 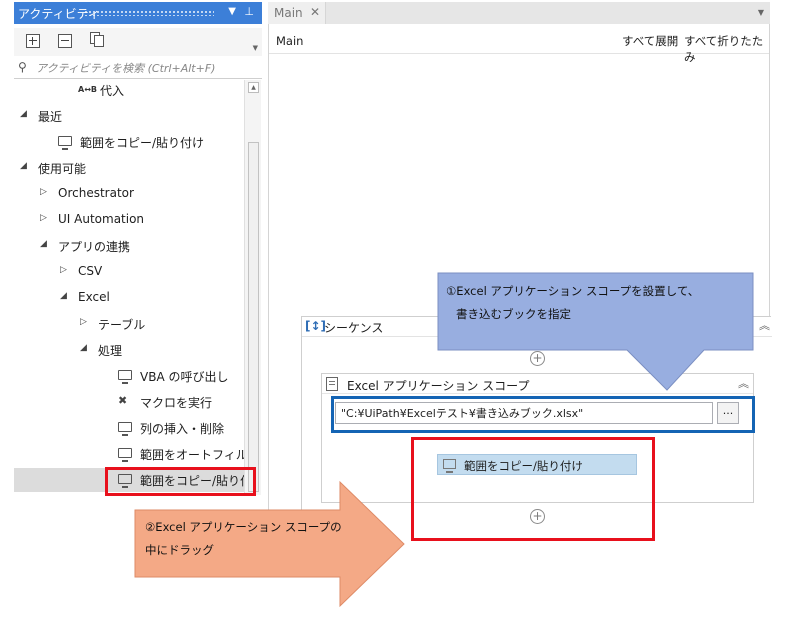 I want to click on tree-item: ✖ マクロを実行, so click(x=129, y=402).